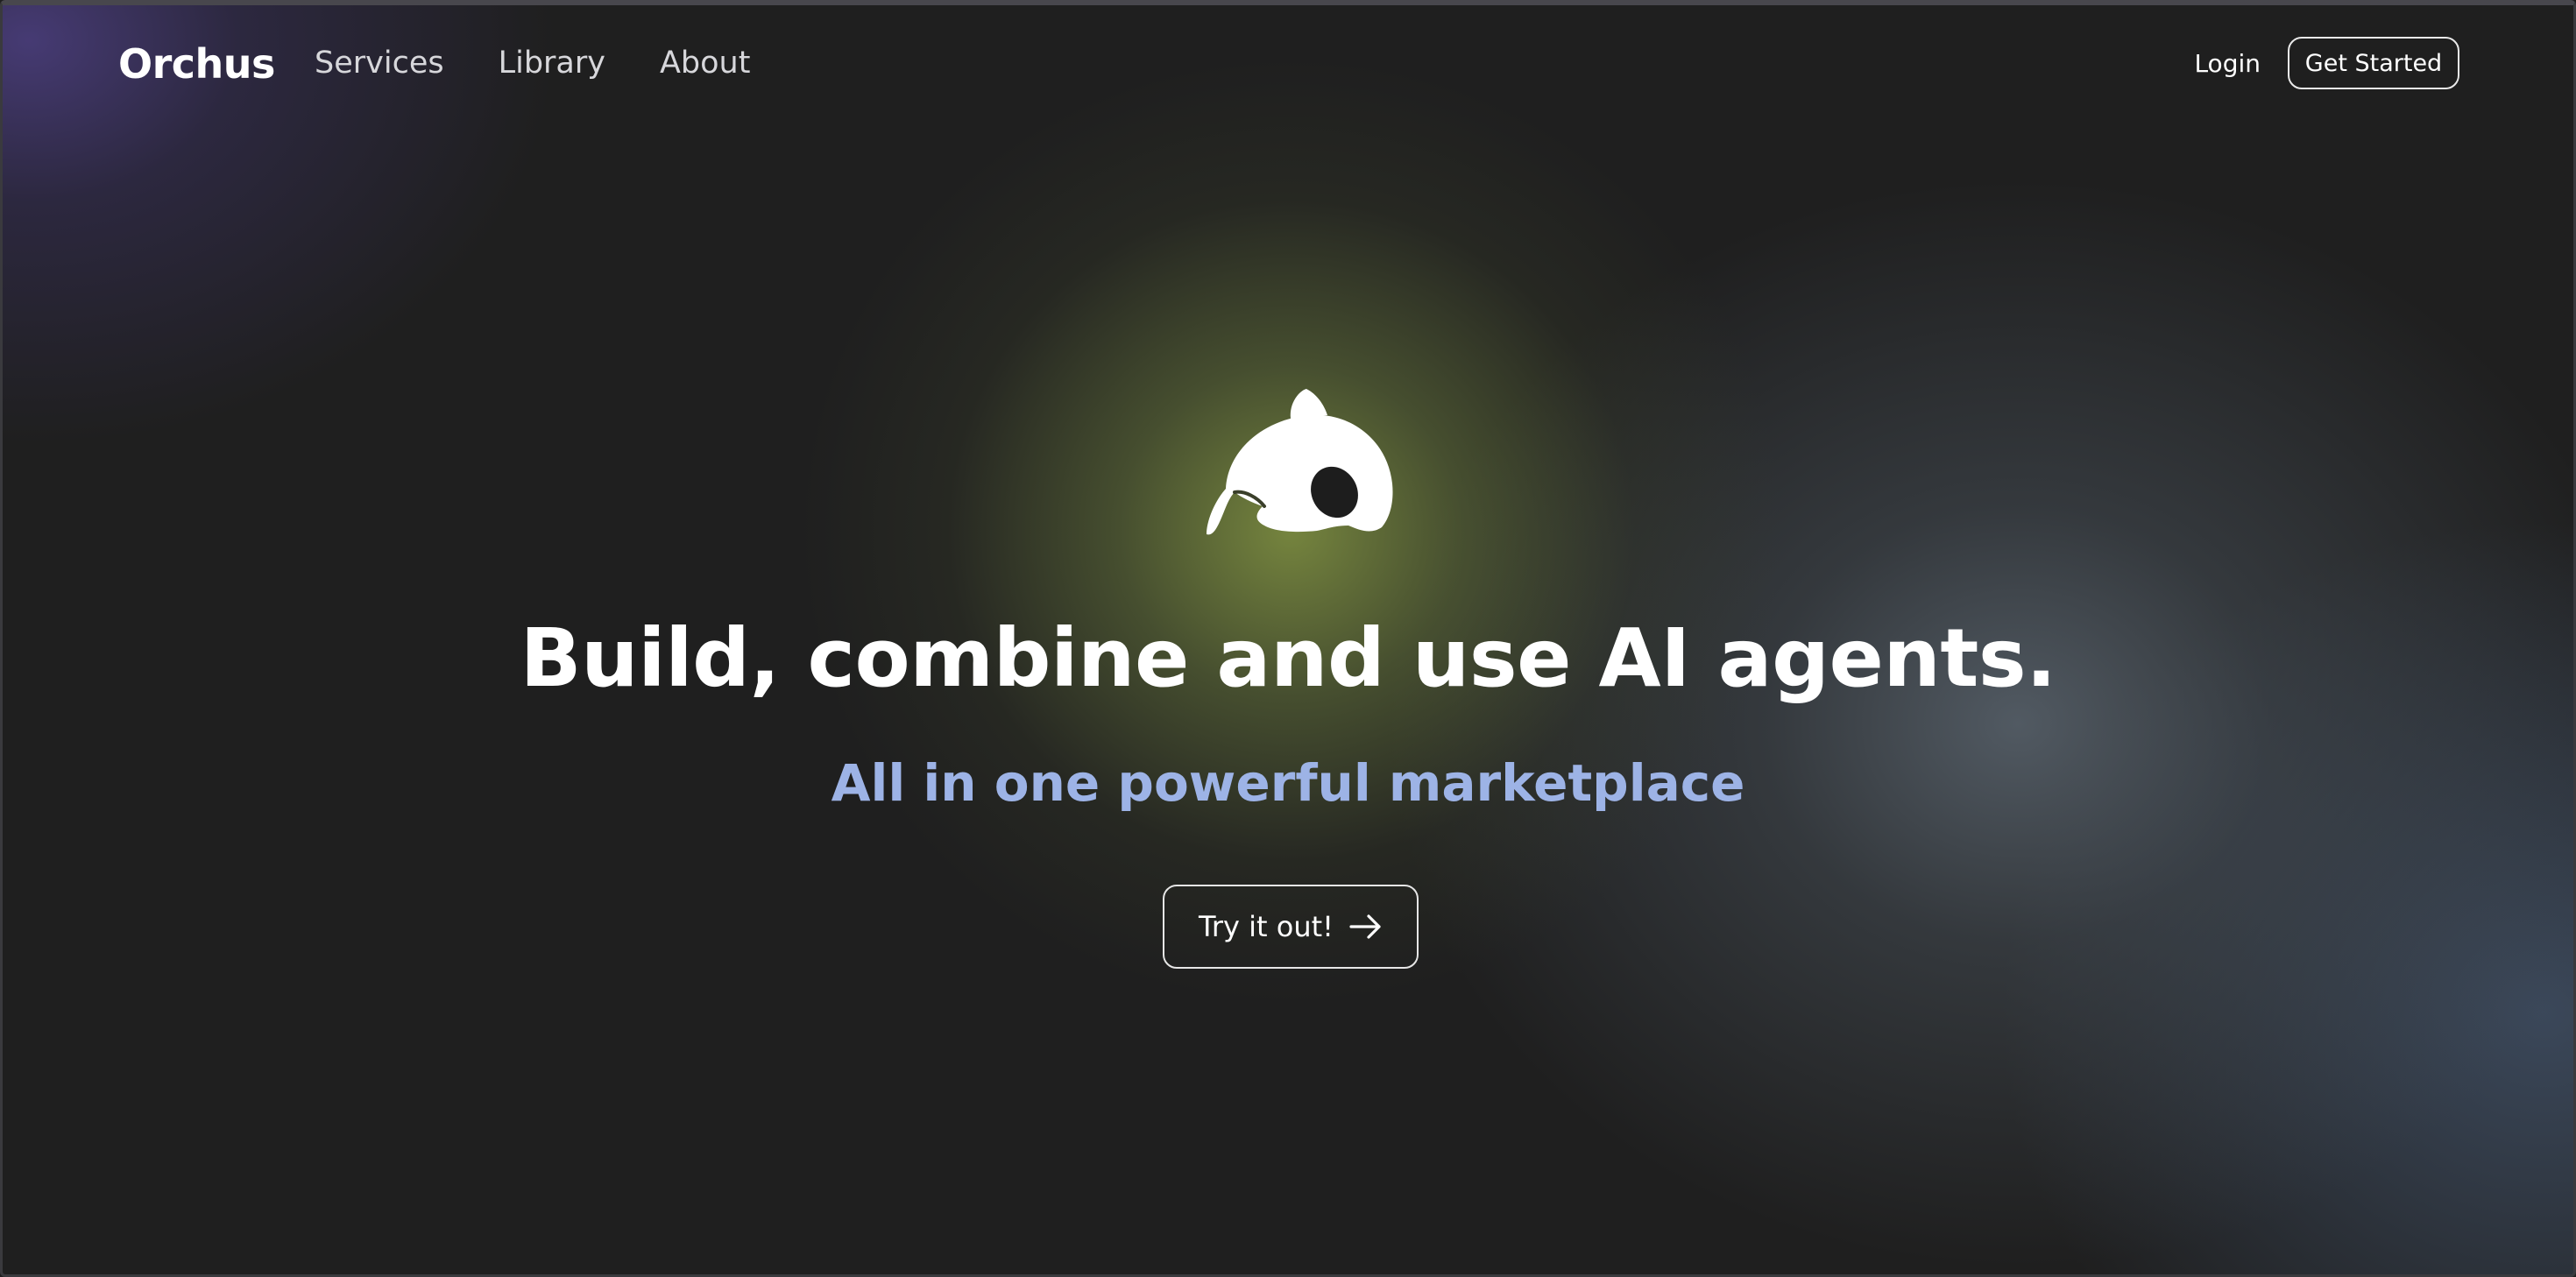 Image resolution: width=2576 pixels, height=1277 pixels. Describe the element at coordinates (196, 64) in the screenshot. I see `brand-logo: Orchus` at that location.